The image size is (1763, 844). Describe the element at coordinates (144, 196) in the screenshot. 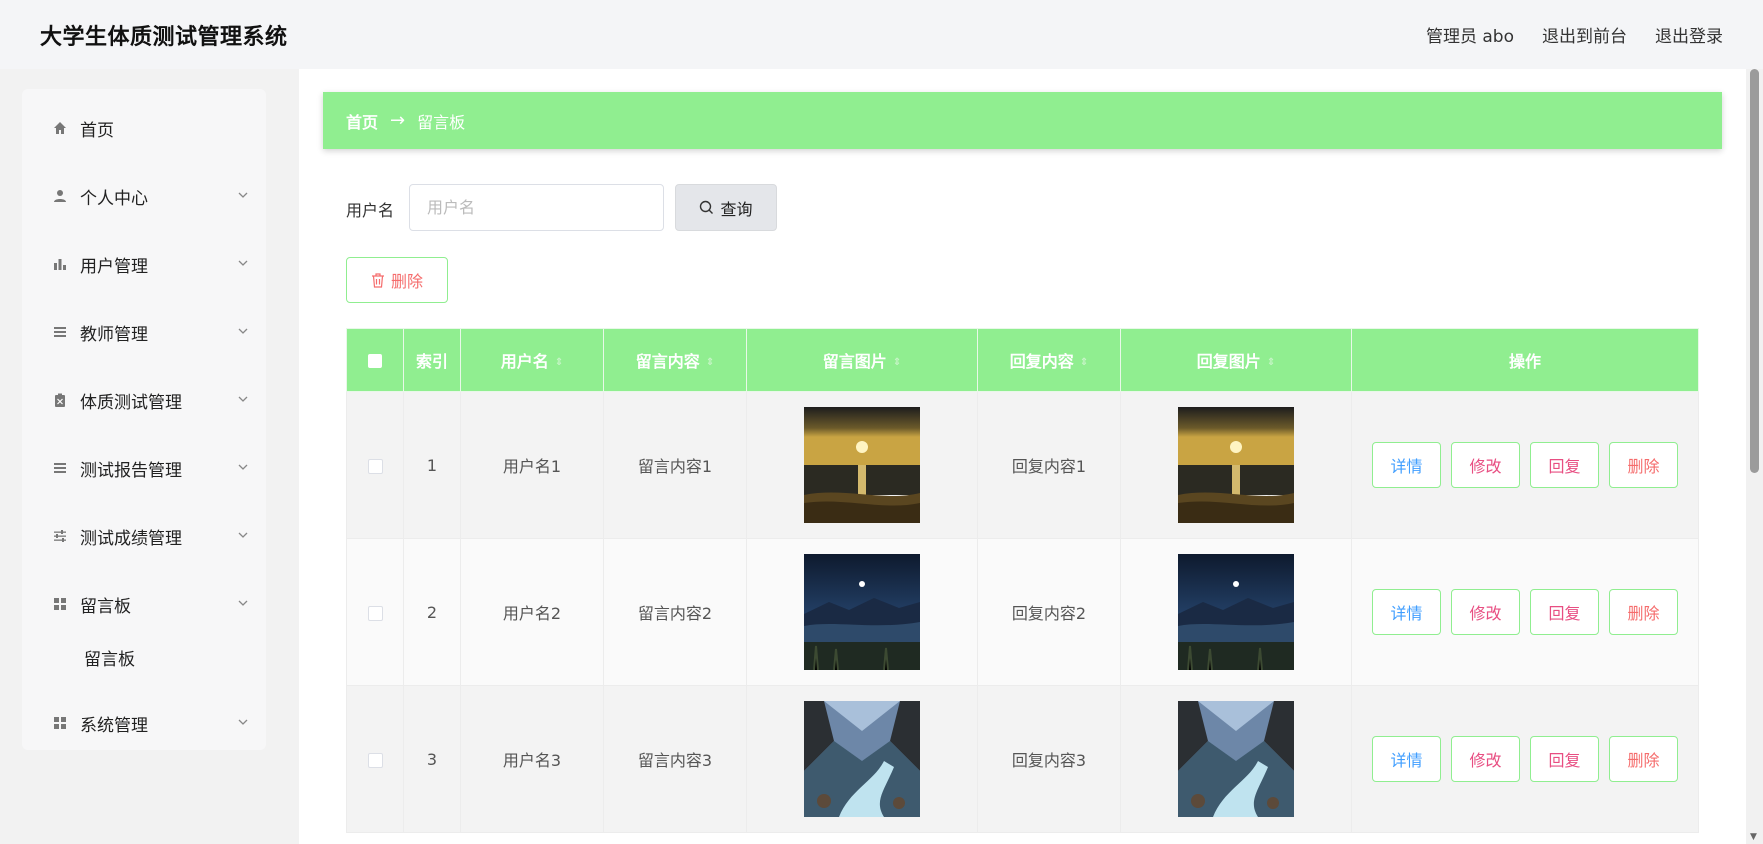

I see `sidebar-item-personal: 个人中心` at that location.